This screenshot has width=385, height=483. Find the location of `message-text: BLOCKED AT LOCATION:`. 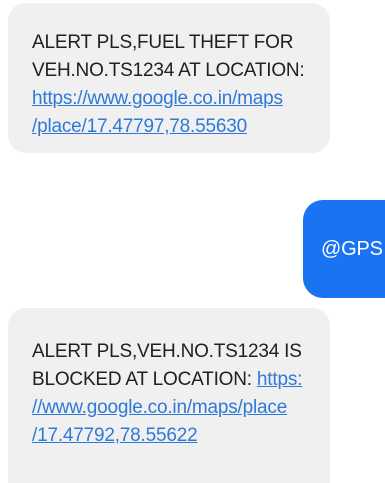

message-text: BLOCKED AT LOCATION: is located at coordinates (144, 379).